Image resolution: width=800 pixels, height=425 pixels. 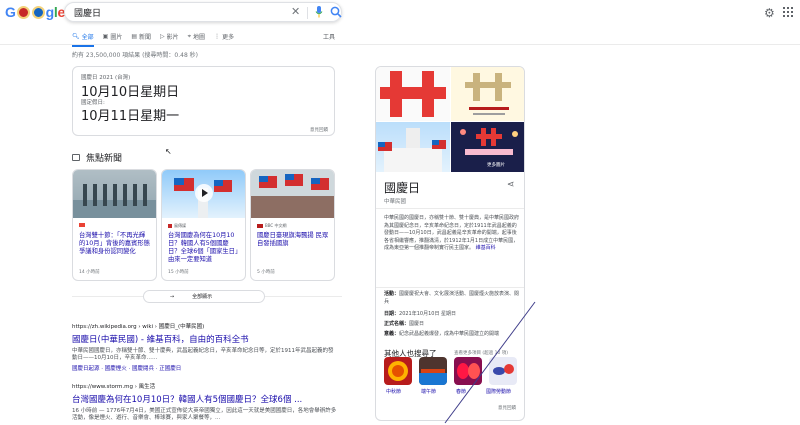 What do you see at coordinates (486, 248) in the screenshot?
I see `wikipedia-link: 維基百科` at bounding box center [486, 248].